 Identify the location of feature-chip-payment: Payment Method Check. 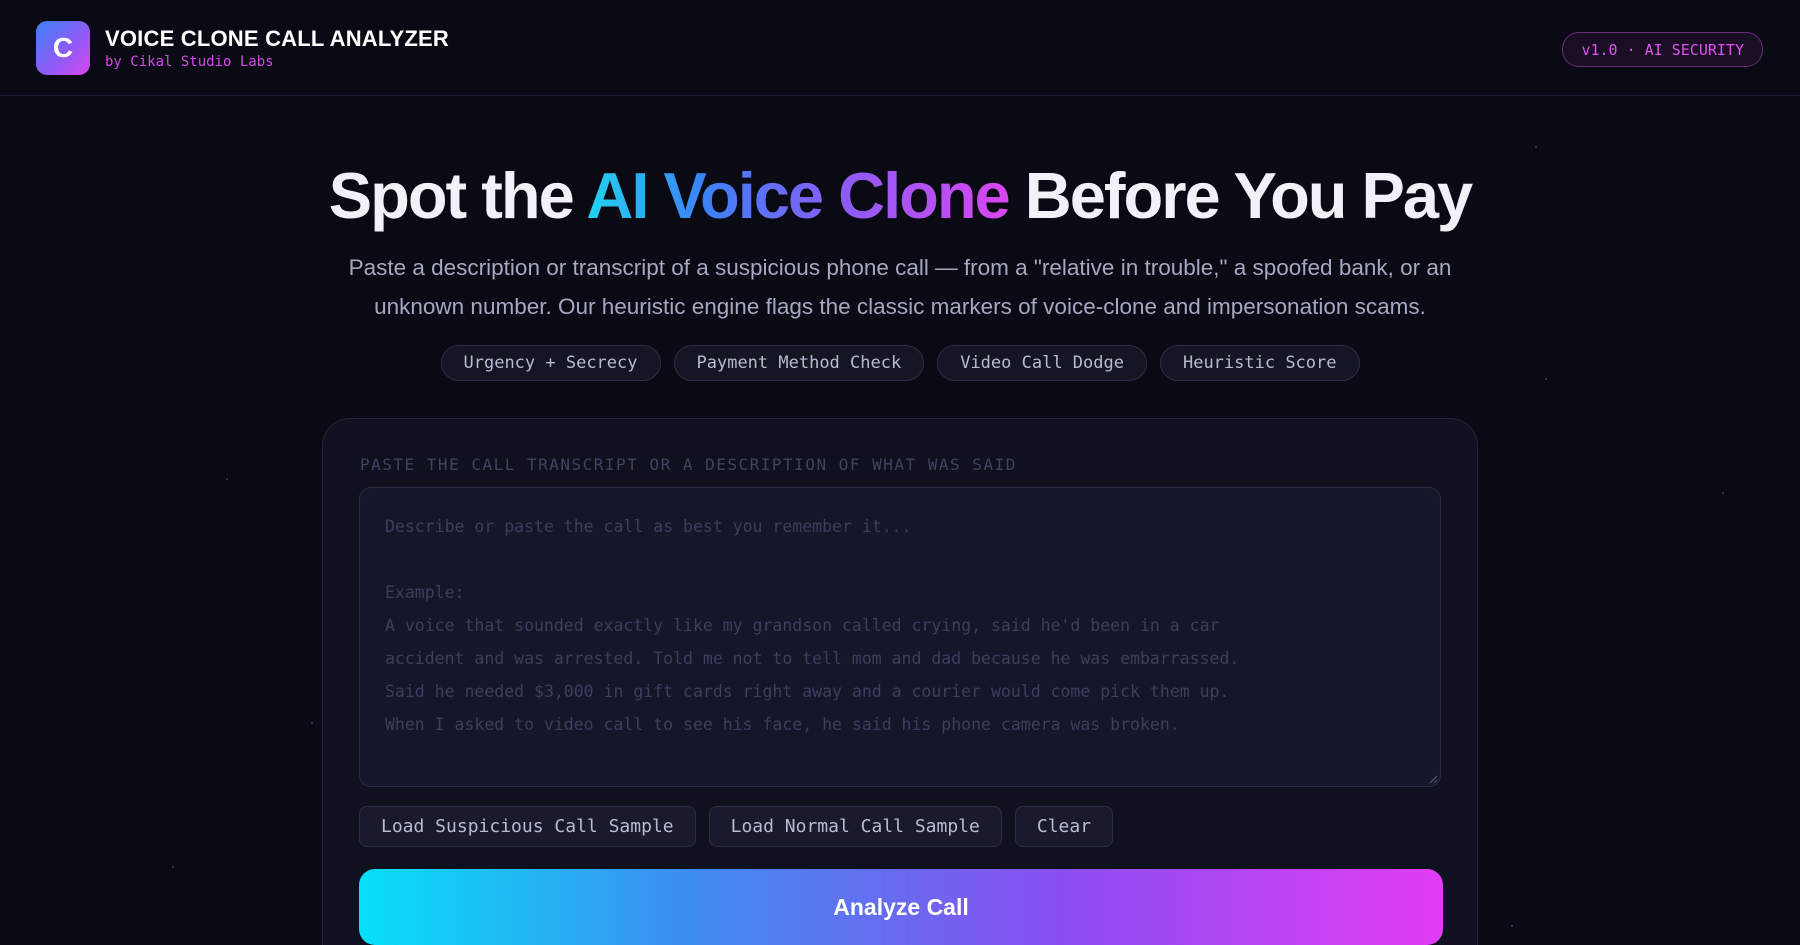
(799, 363).